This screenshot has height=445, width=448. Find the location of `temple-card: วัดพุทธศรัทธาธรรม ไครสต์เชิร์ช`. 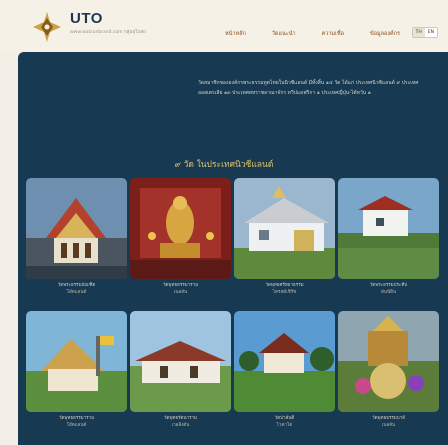

temple-card: วัดพุทธศรัทธาธรรม ไครสต์เชิร์ช is located at coordinates (284, 237).